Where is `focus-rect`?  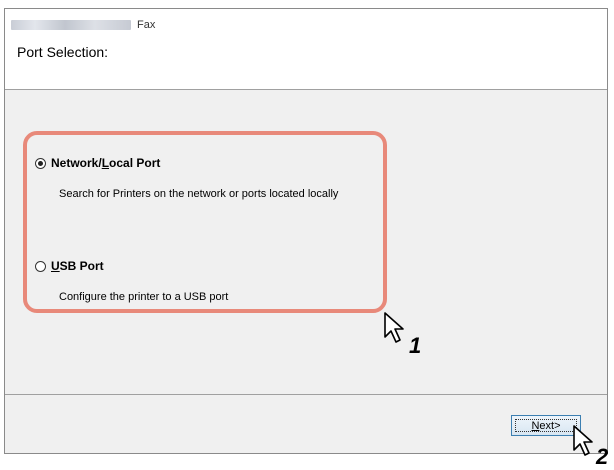 focus-rect is located at coordinates (546, 425).